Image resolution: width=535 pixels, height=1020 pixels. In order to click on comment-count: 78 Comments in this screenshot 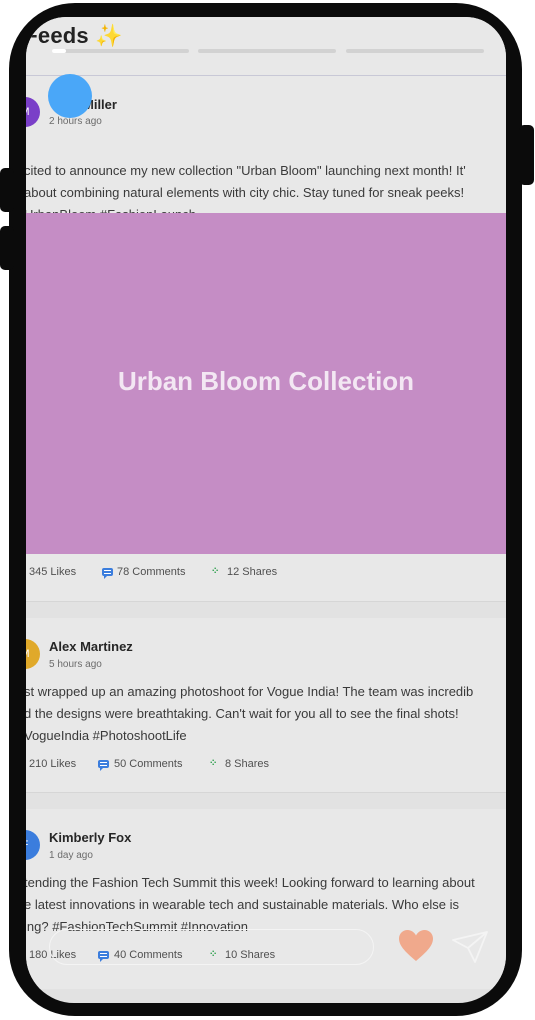, I will do `click(151, 572)`.